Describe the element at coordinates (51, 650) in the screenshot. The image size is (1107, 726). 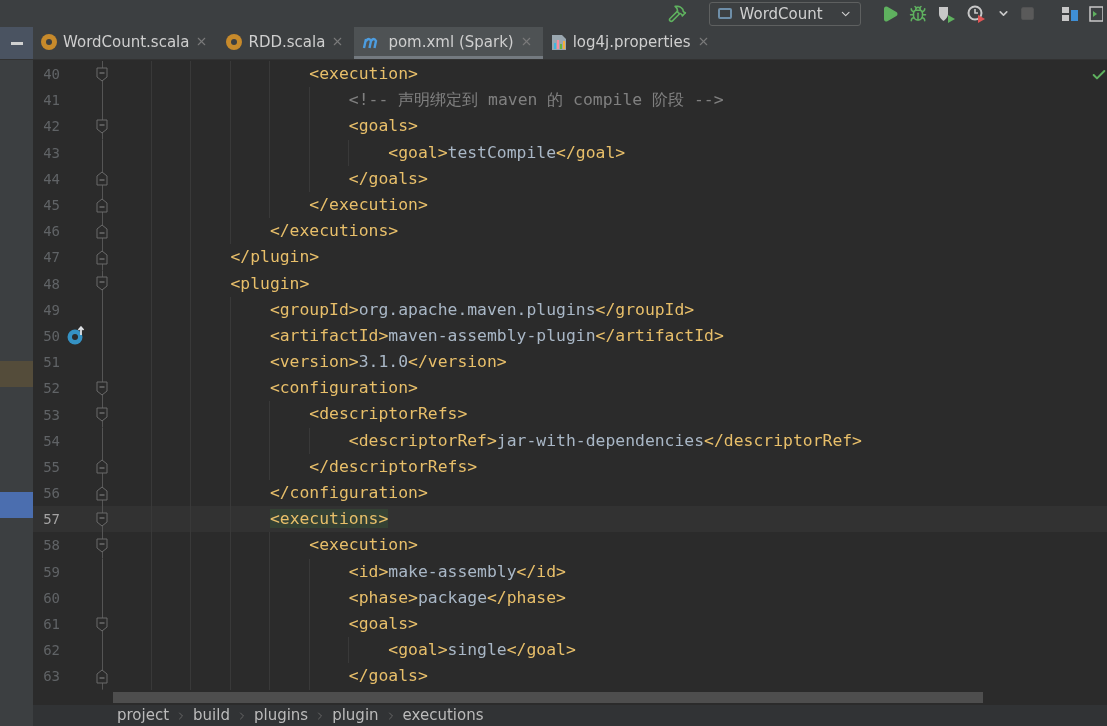
I see `line-number: 62` at that location.